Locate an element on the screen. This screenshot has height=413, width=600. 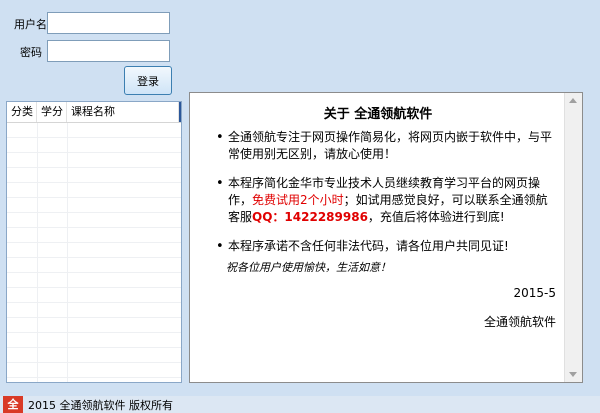
status-bar: 全 2015 全通领航软件 版权所有 is located at coordinates (300, 404).